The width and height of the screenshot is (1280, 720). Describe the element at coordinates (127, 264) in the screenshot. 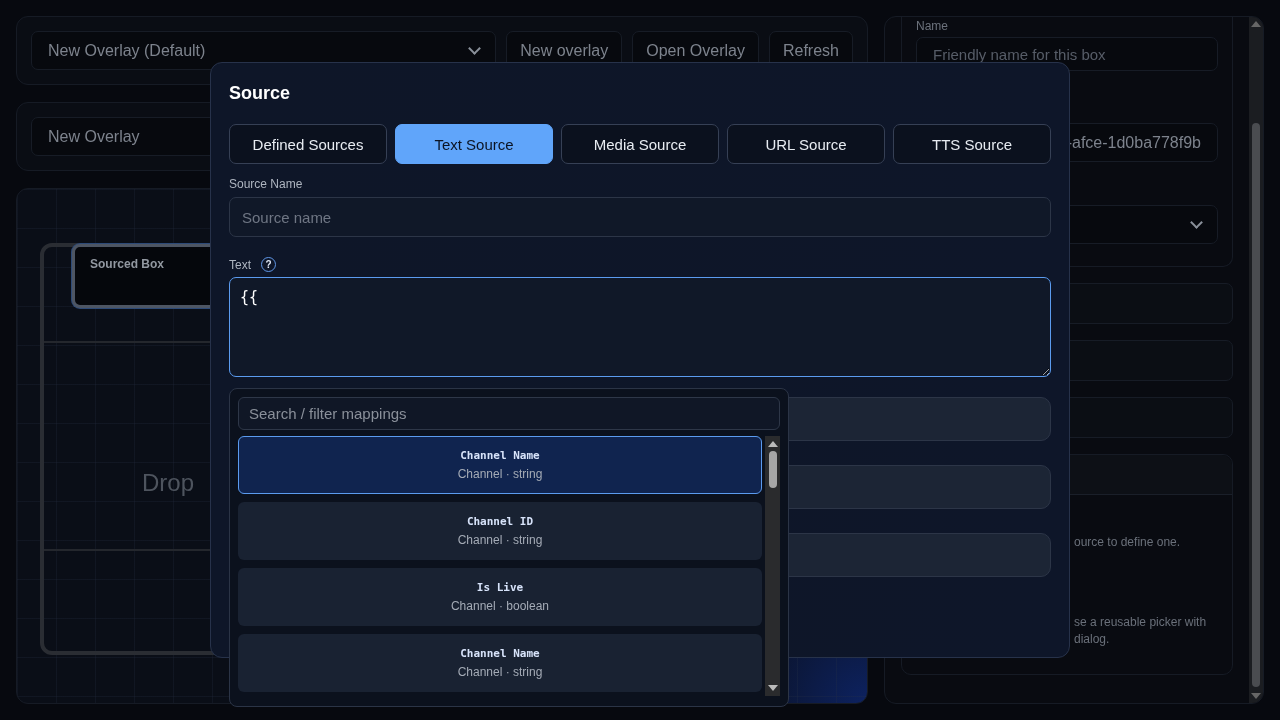

I see `box-label: Sourced Box` at that location.